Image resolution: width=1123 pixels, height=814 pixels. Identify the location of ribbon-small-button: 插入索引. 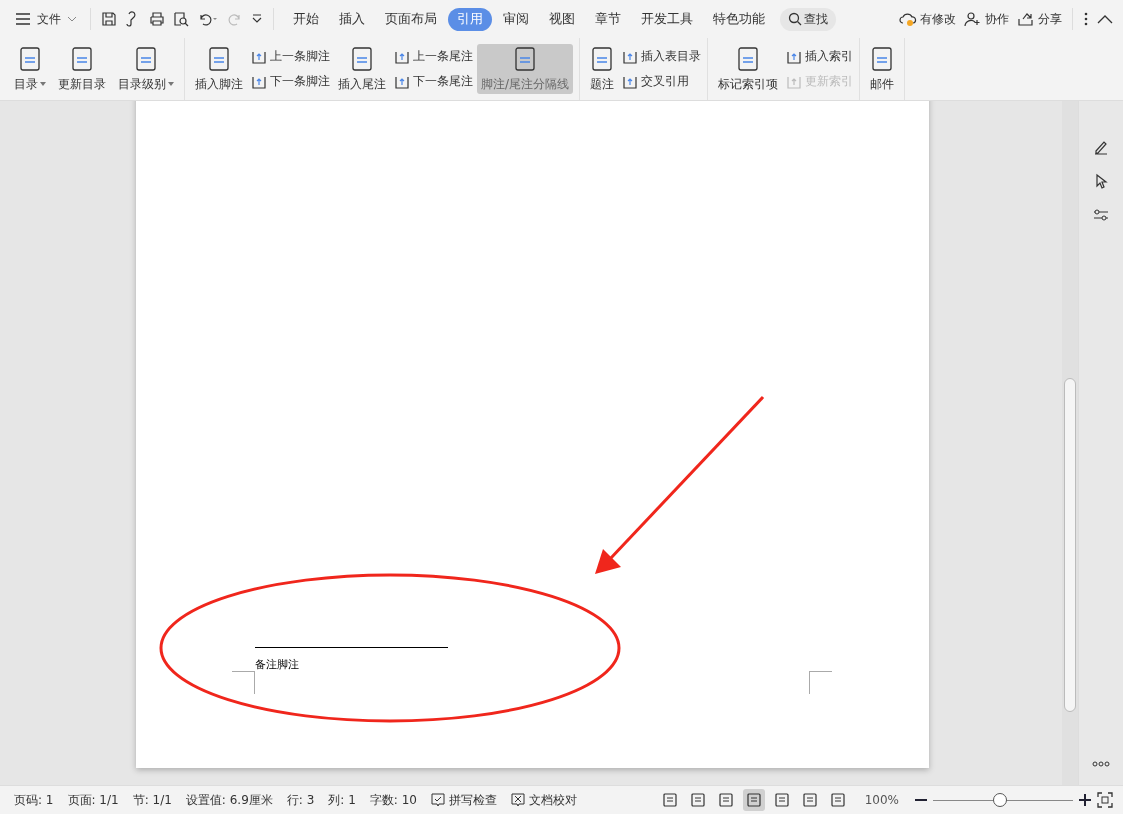
(820, 56).